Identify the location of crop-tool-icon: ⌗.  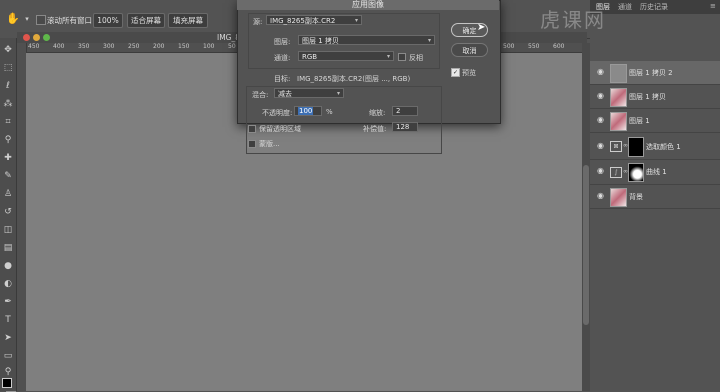
(8, 122).